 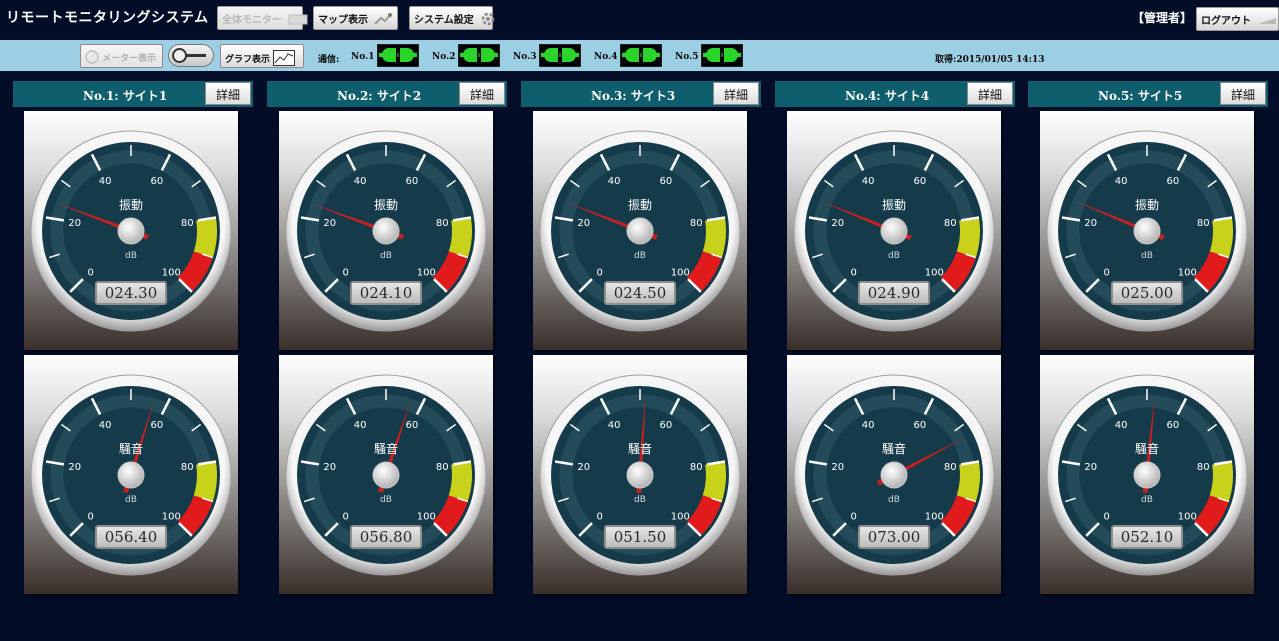 I want to click on site-header: No.1: サイト1 詳細, so click(x=133, y=94).